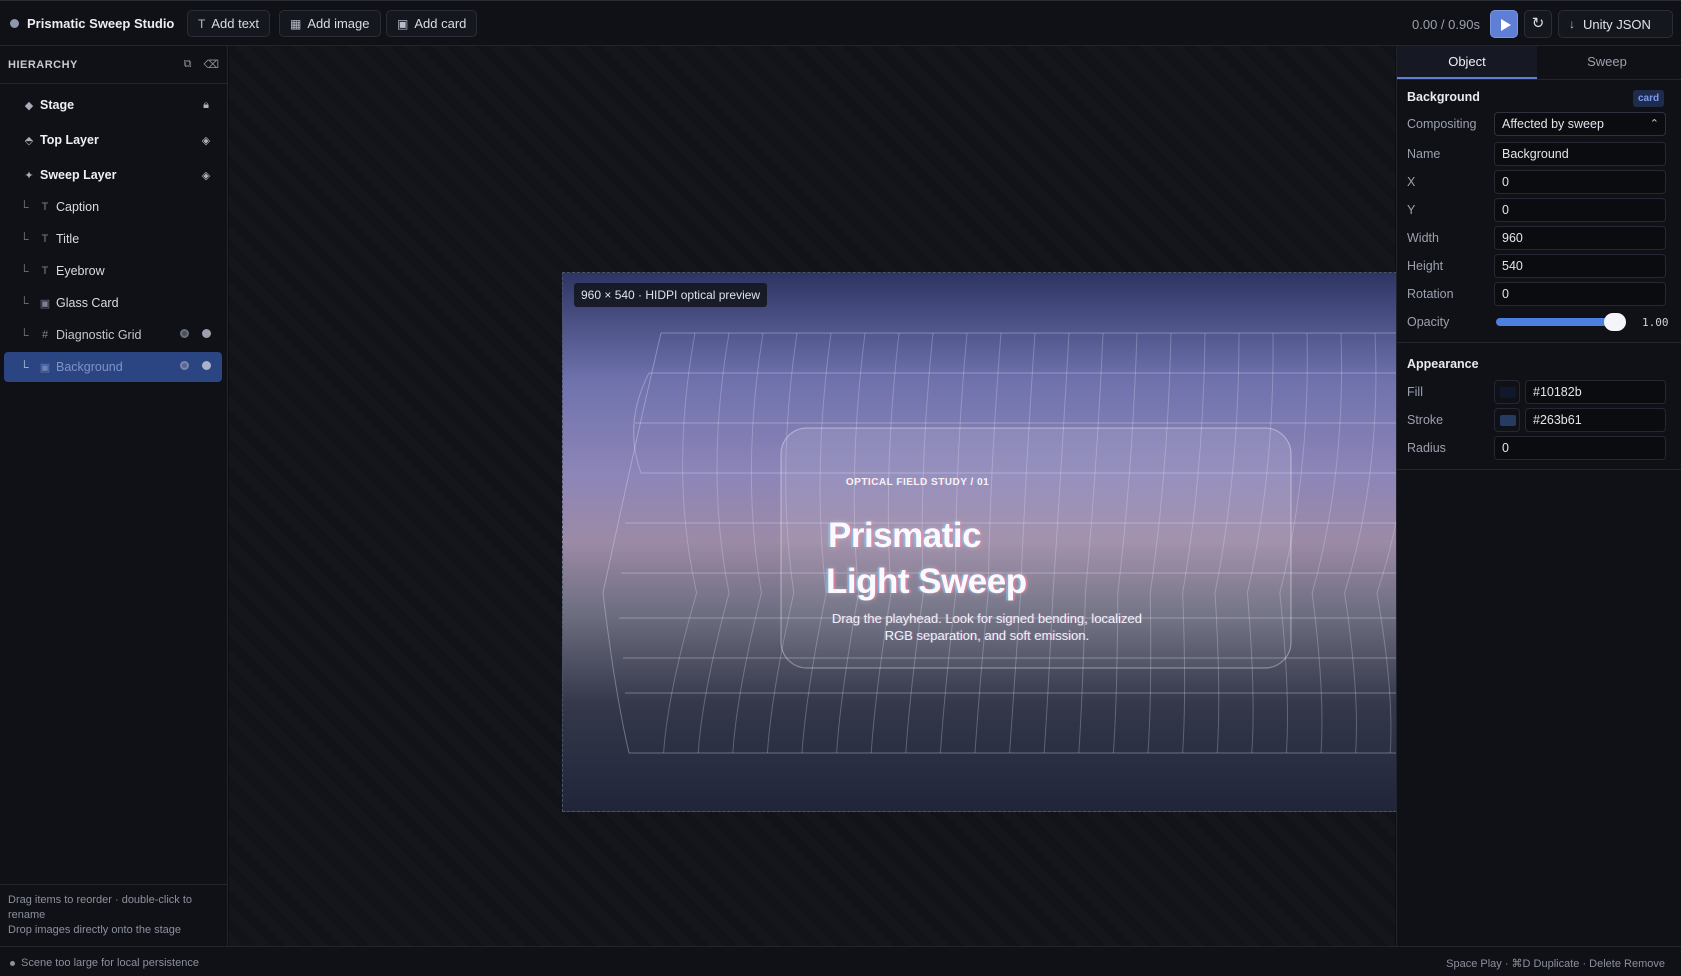 The width and height of the screenshot is (1681, 976). What do you see at coordinates (1446, 24) in the screenshot?
I see `playhead-time: 0.00 / 0.90s` at bounding box center [1446, 24].